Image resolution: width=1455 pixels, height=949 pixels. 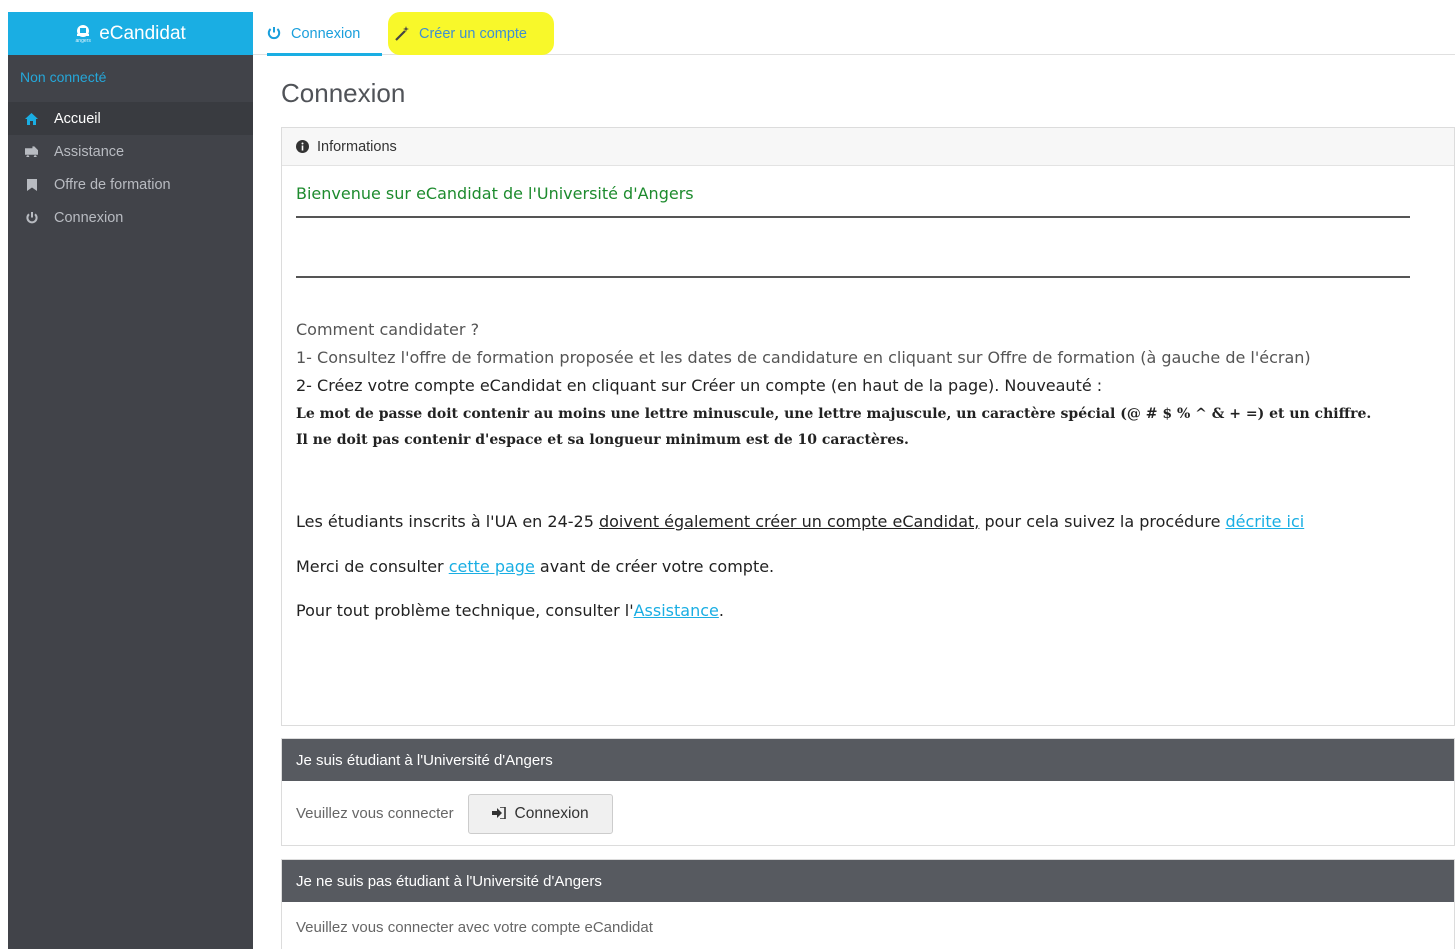 I want to click on logo-icon, so click(x=83, y=30).